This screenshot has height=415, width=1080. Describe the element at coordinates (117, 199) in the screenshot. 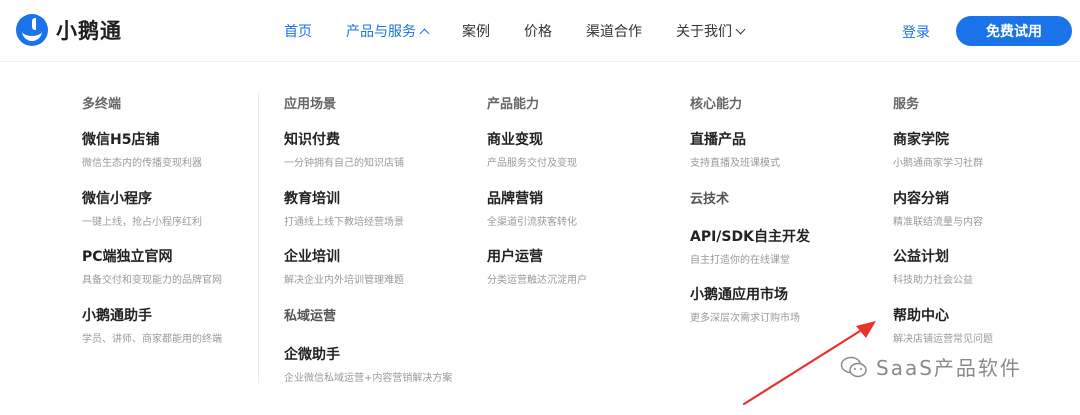

I see `menu-item-title: 微信小程序` at that location.